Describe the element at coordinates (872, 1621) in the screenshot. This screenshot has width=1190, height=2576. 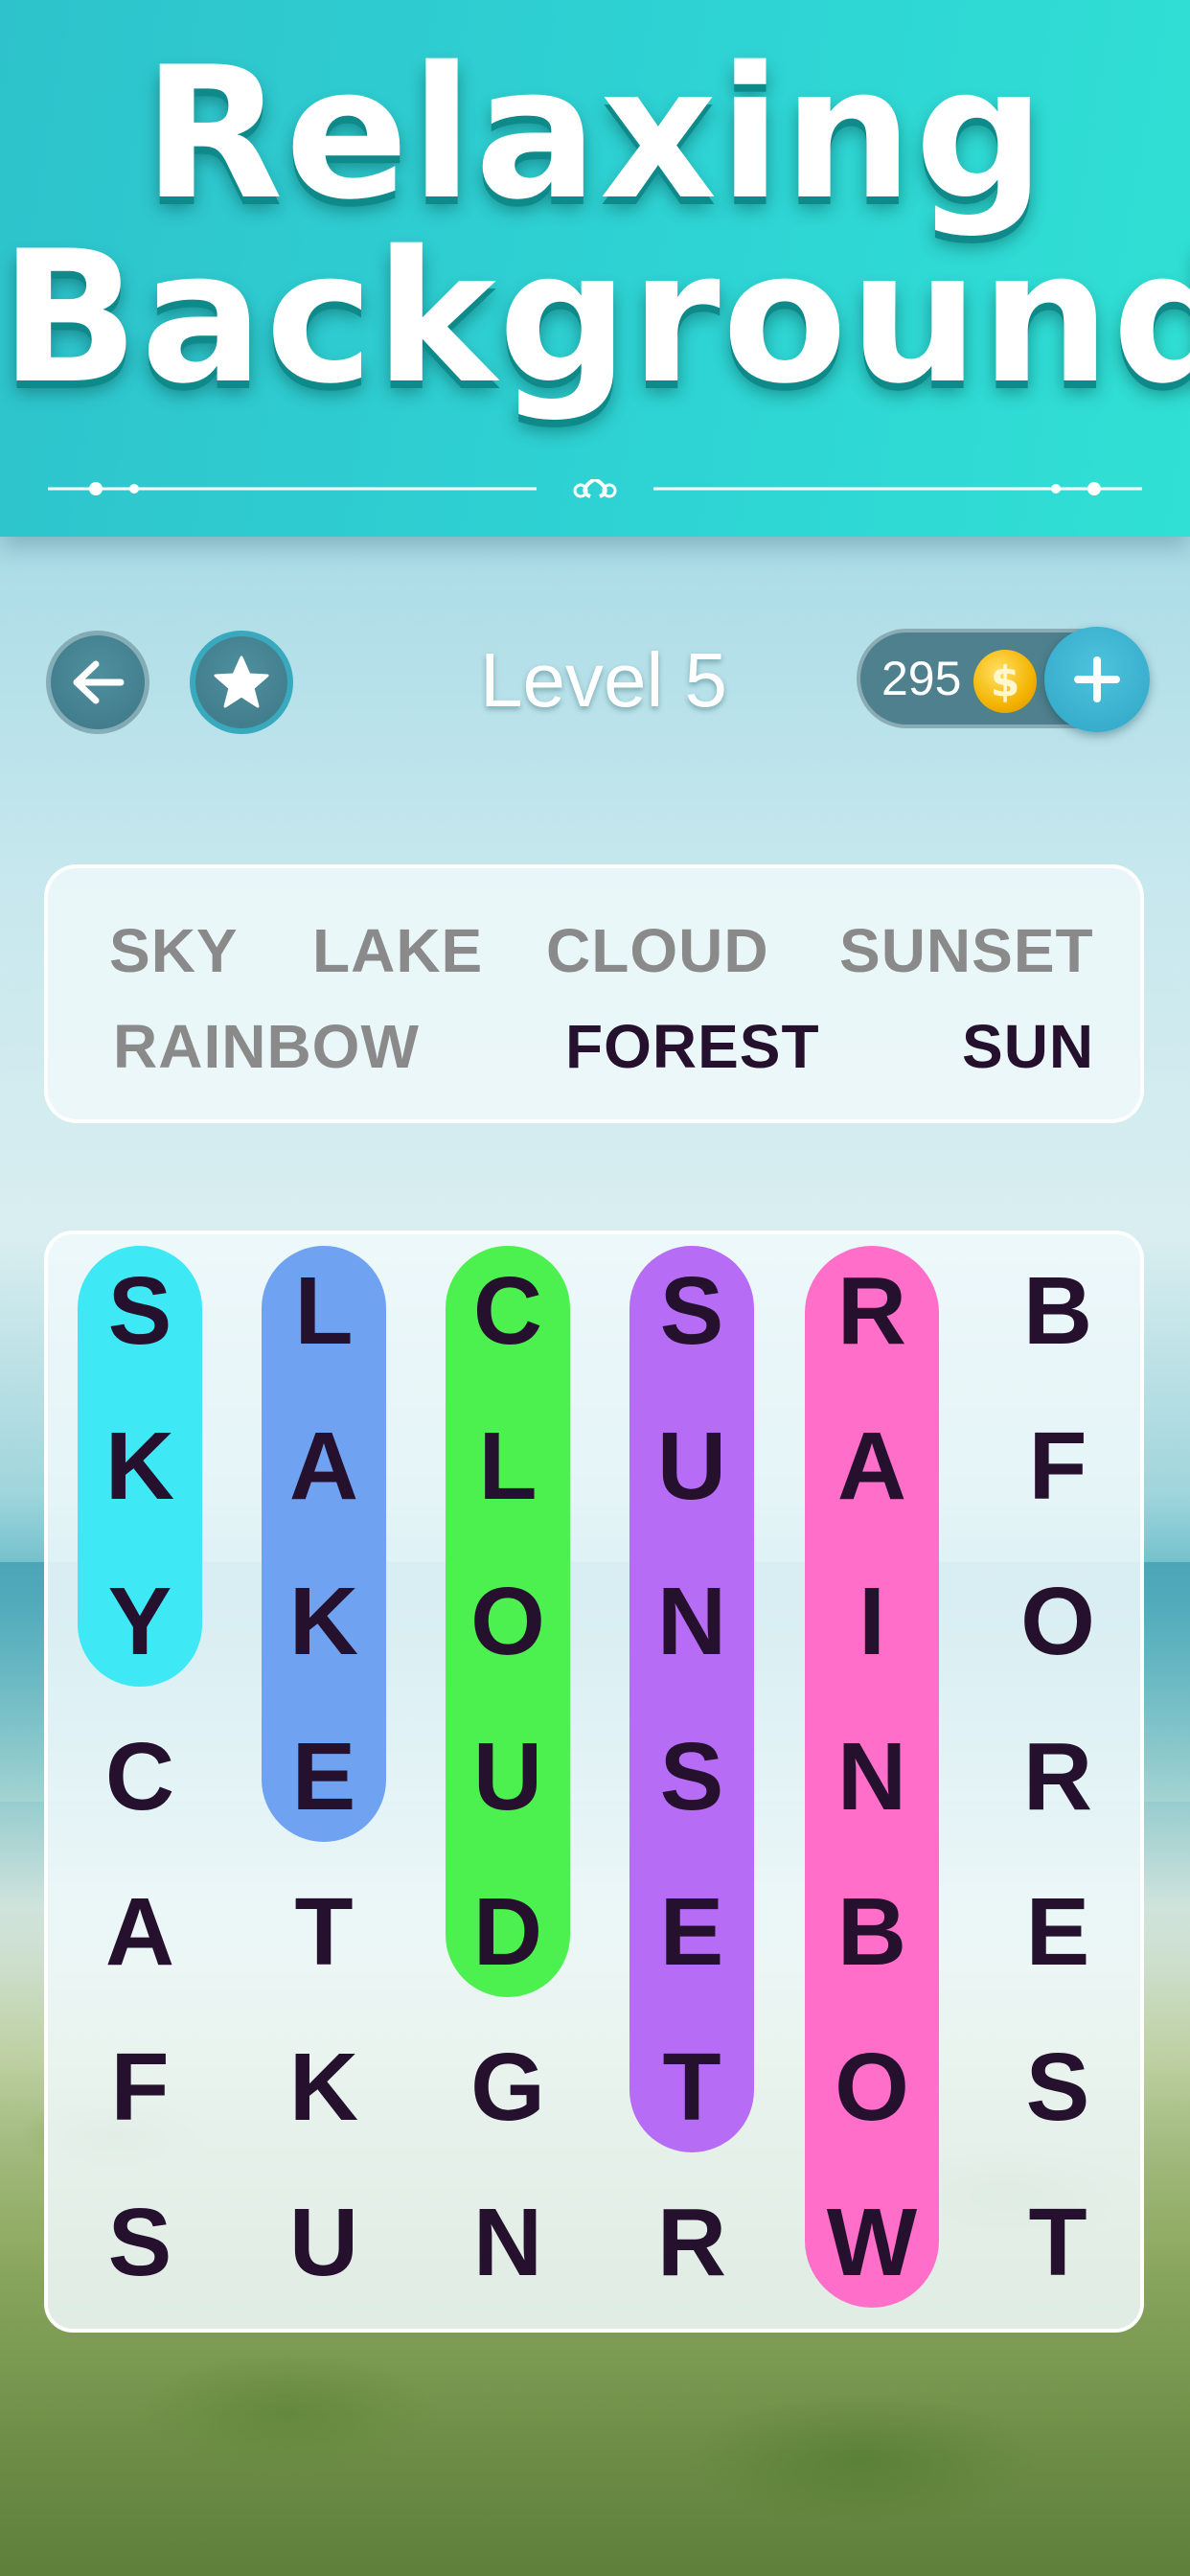
I see `grid-cell: I` at that location.